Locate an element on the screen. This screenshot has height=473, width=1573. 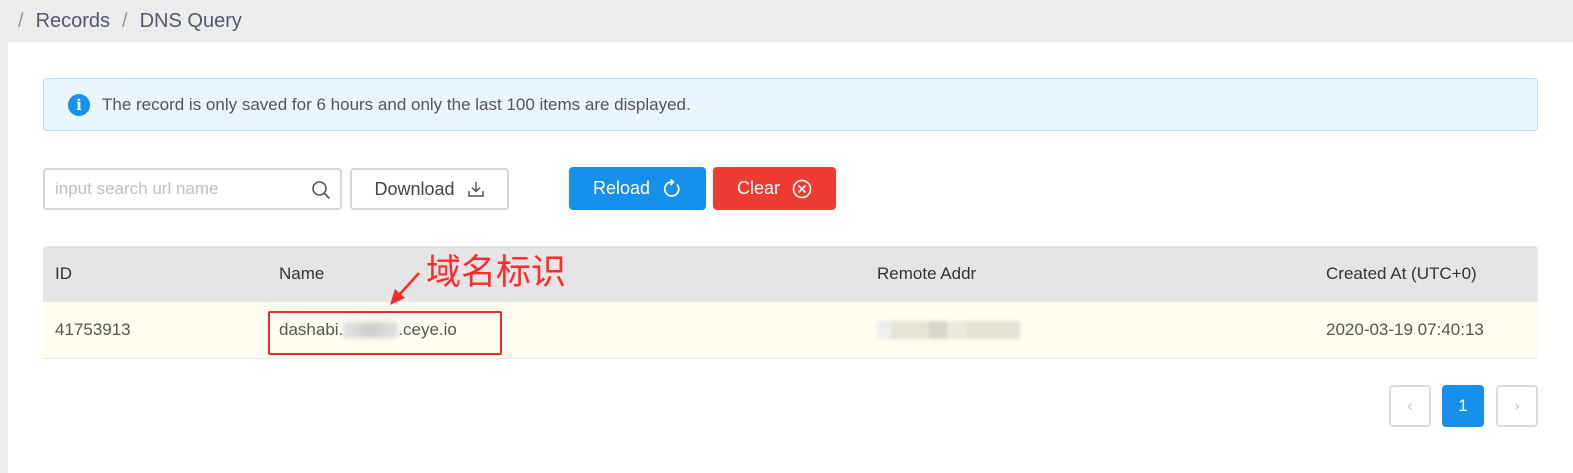
cell-created-at: 2020-03-19 07:40:13 is located at coordinates (1405, 329).